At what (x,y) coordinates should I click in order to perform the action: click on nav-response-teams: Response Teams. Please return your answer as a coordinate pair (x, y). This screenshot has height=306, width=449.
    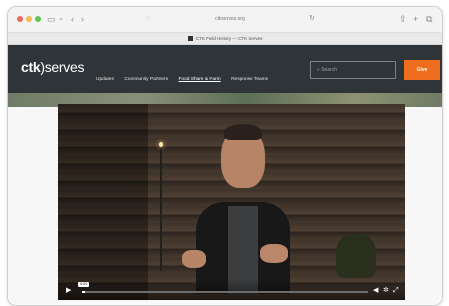
    Looking at the image, I should click on (249, 79).